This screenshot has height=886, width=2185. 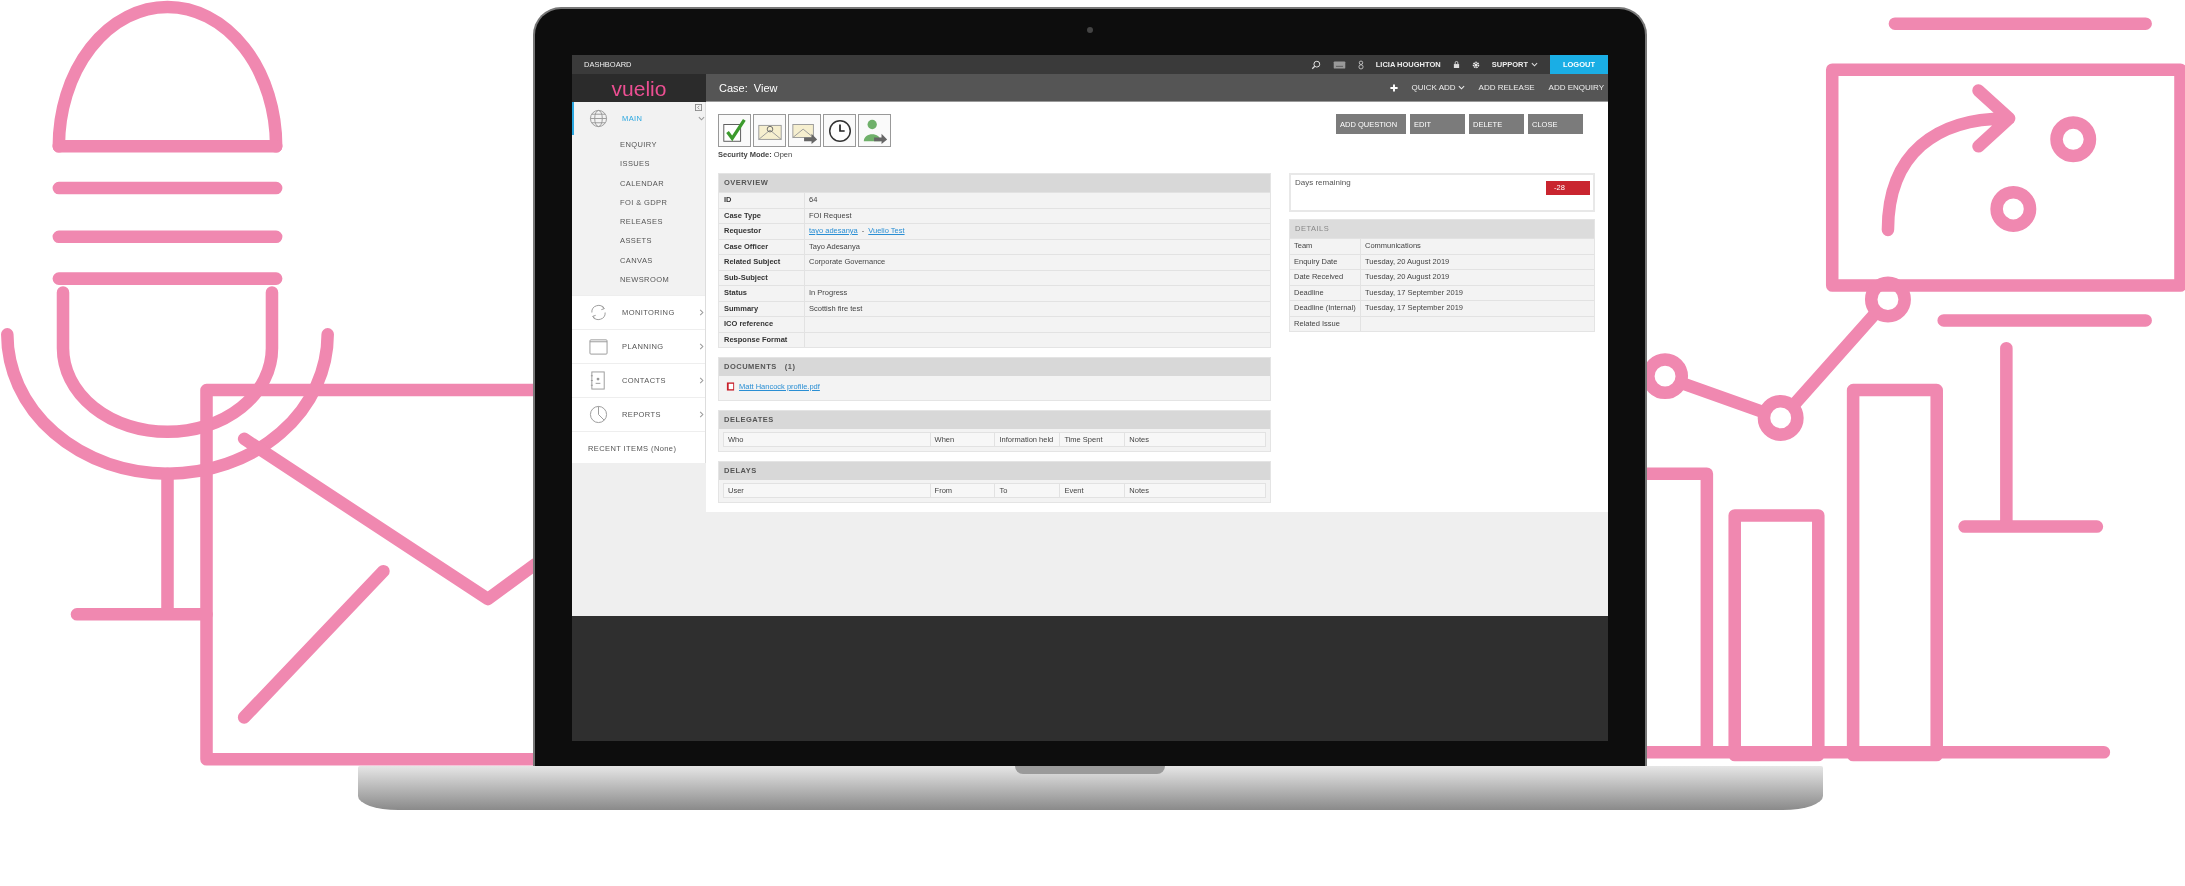 I want to click on pie-chart-icon, so click(x=598, y=415).